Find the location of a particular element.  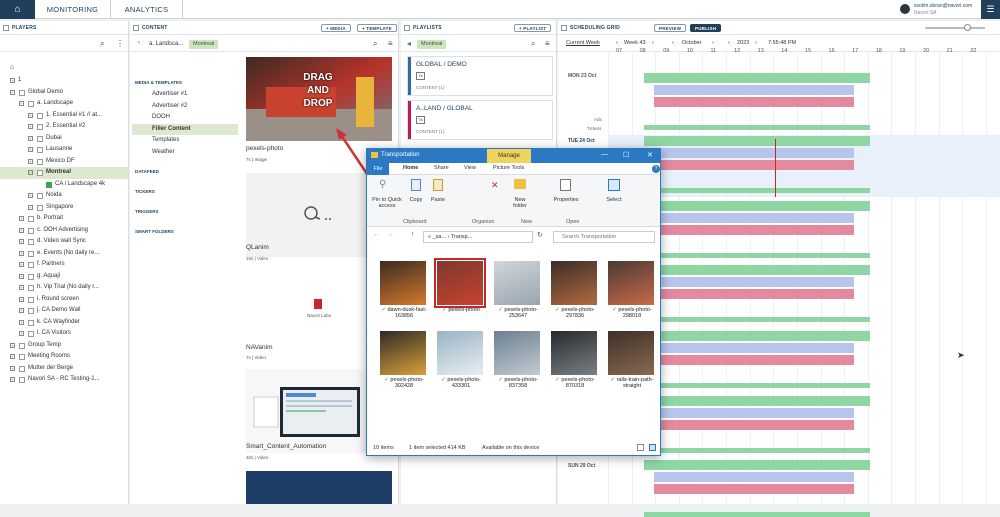

file-name: pexels-photo-253647 is located at coordinates (521, 313).